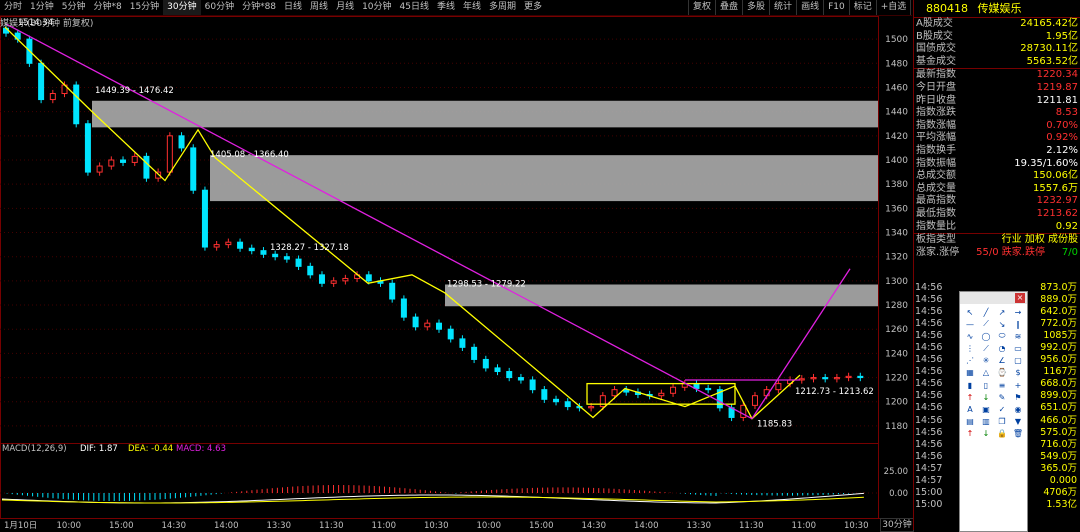 This screenshot has width=1080, height=532. What do you see at coordinates (970, 312) in the screenshot?
I see `pointer-icon: ↖` at bounding box center [970, 312].